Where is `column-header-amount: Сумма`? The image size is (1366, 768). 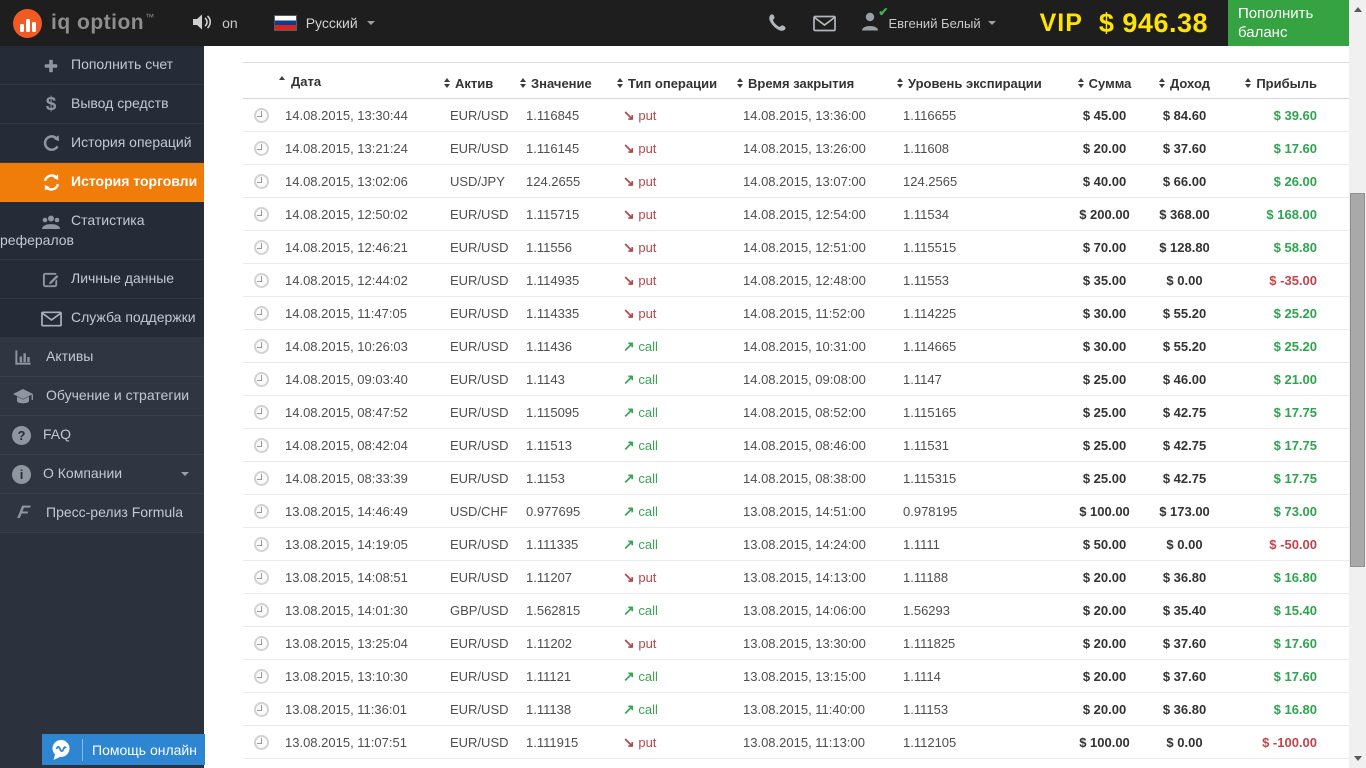 column-header-amount: Сумма is located at coordinates (1104, 80).